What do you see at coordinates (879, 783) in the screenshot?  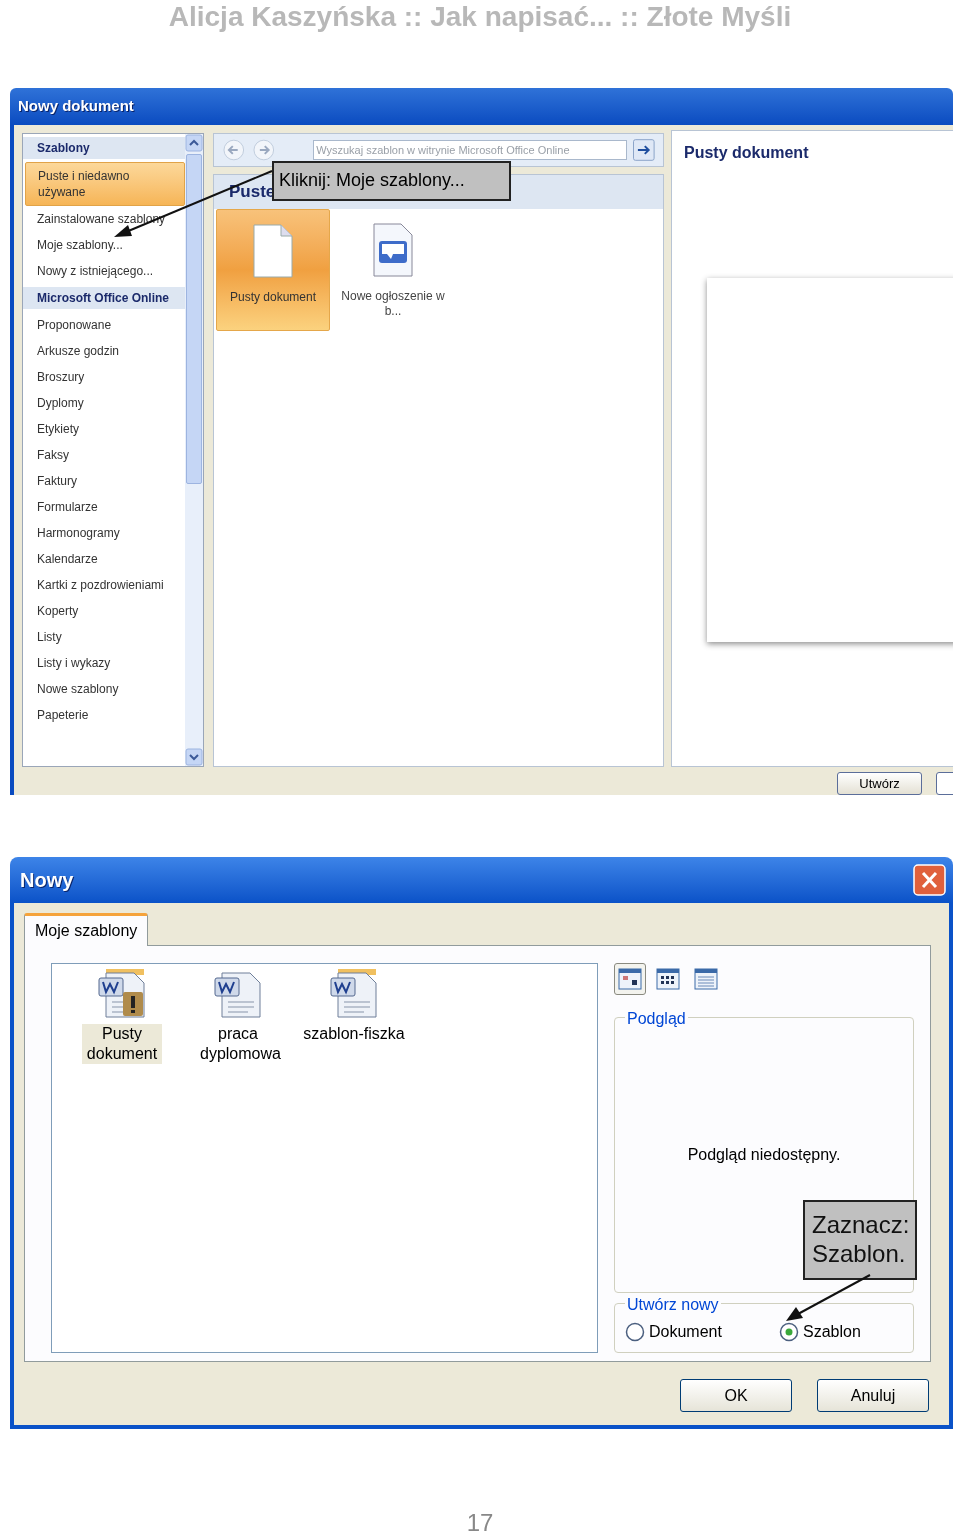 I see `button: Utwórz` at bounding box center [879, 783].